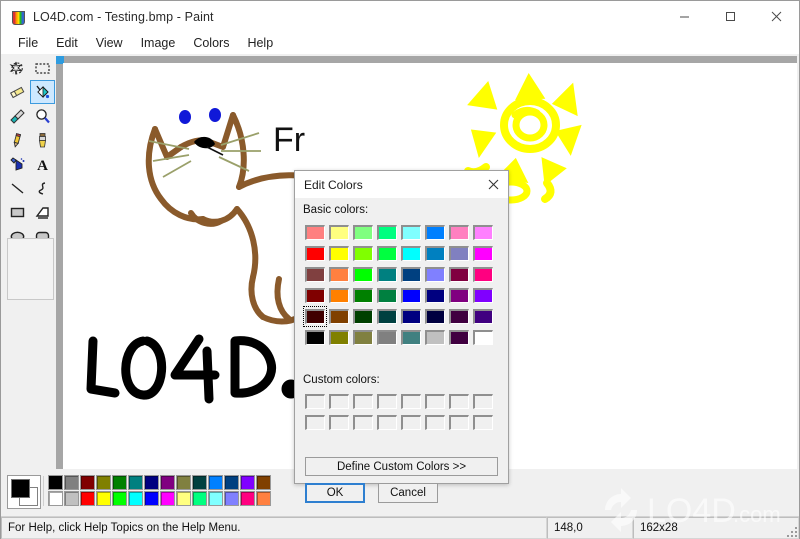 The image size is (800, 539). Describe the element at coordinates (17, 92) in the screenshot. I see `eraser-icon` at that location.